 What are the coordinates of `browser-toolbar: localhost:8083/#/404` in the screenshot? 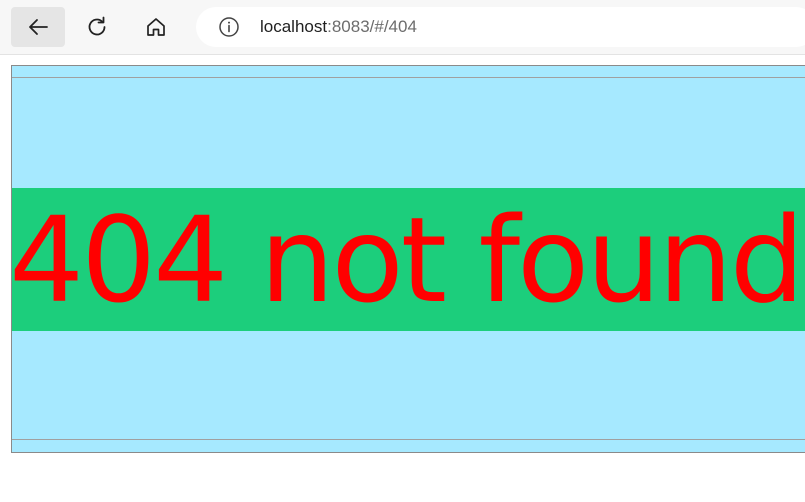 It's located at (402, 27).